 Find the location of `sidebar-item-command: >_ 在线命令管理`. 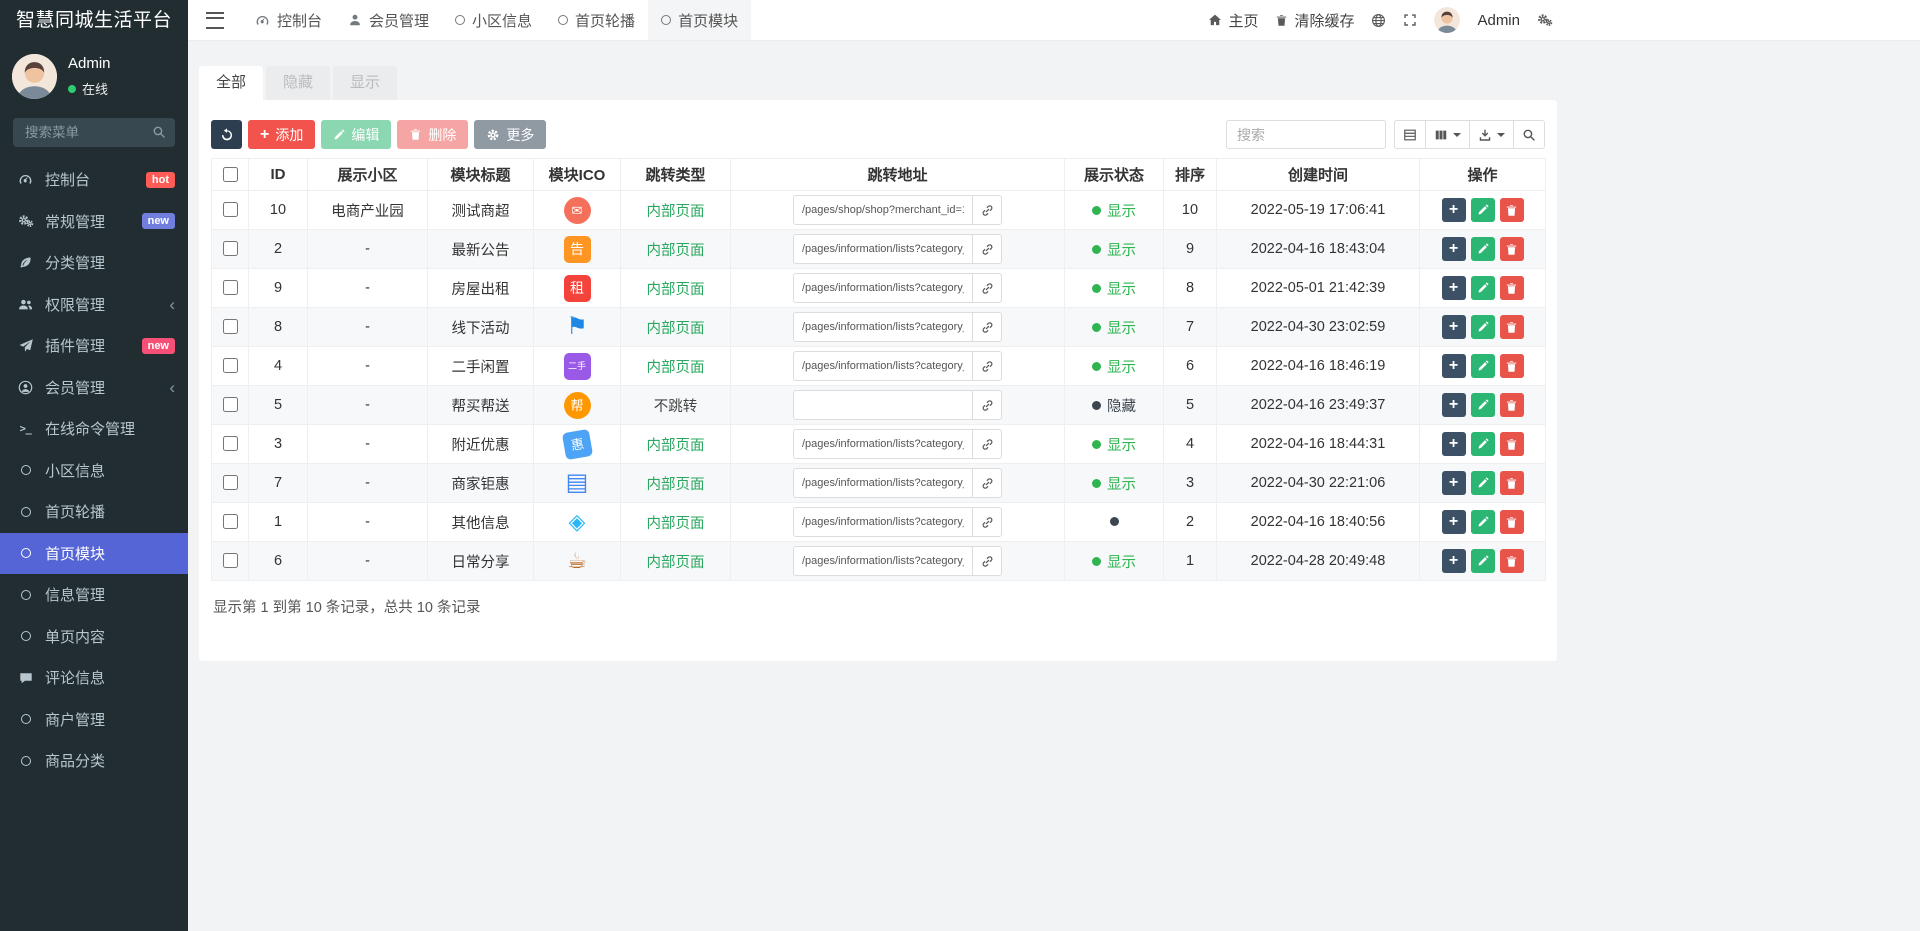

sidebar-item-command: >_ 在线命令管理 is located at coordinates (94, 429).